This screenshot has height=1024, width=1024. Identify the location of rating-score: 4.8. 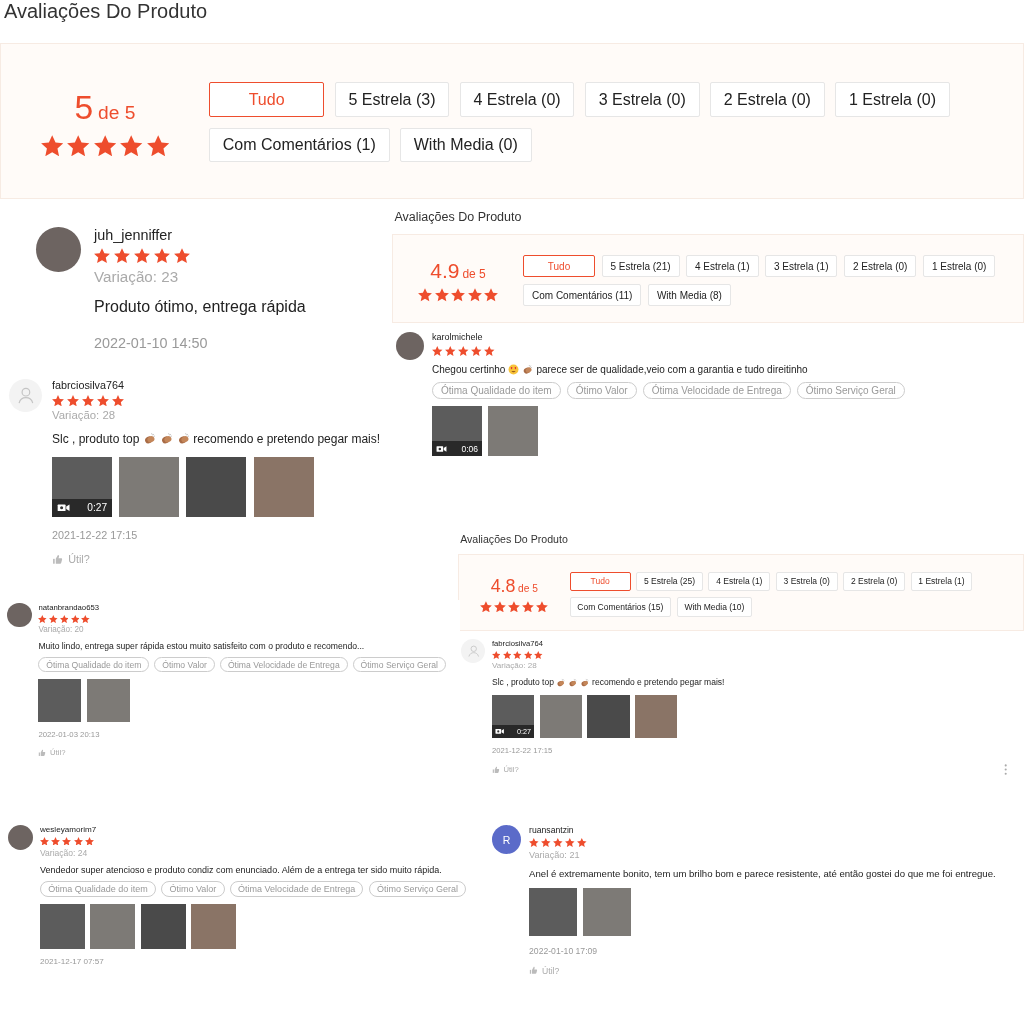
(503, 585).